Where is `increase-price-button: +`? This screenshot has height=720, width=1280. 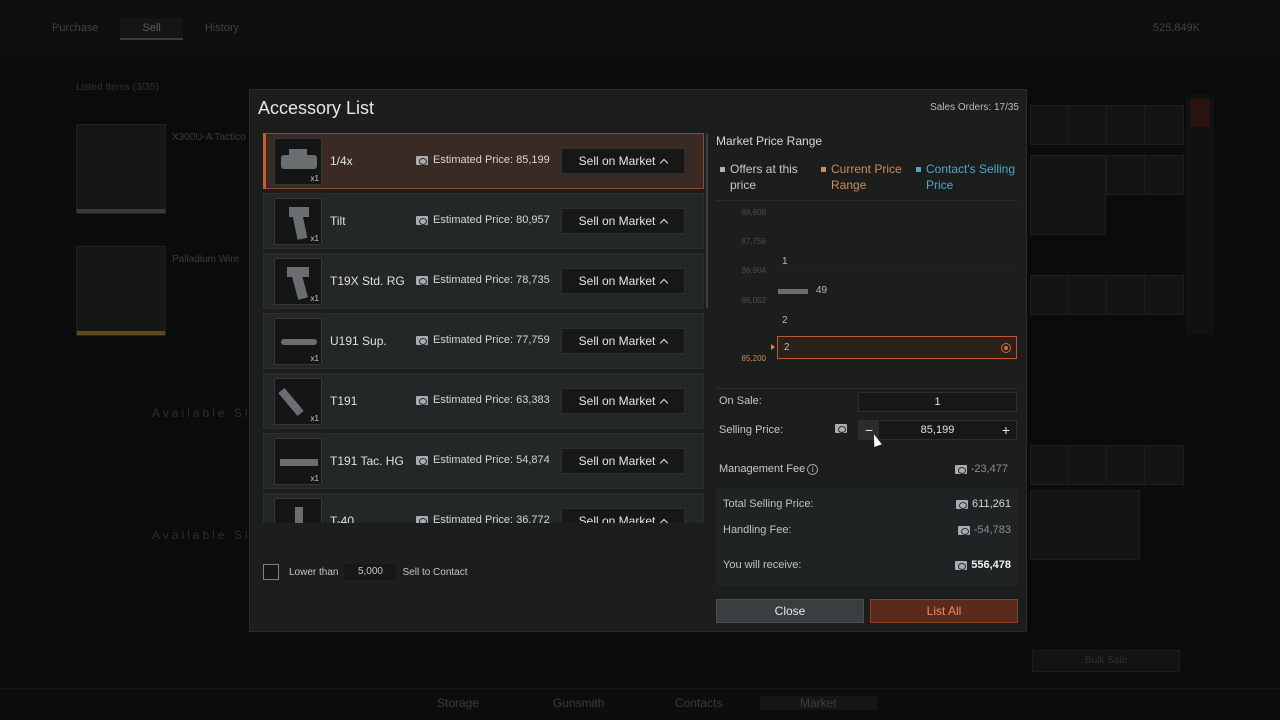 increase-price-button: + is located at coordinates (1006, 430).